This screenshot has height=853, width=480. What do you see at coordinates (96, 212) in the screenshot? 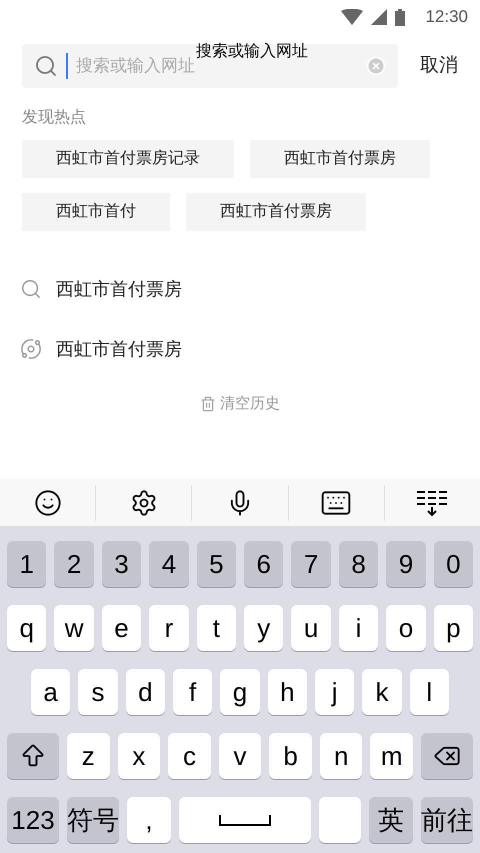
I see `hot-topic-chip: 西虹市首付` at bounding box center [96, 212].